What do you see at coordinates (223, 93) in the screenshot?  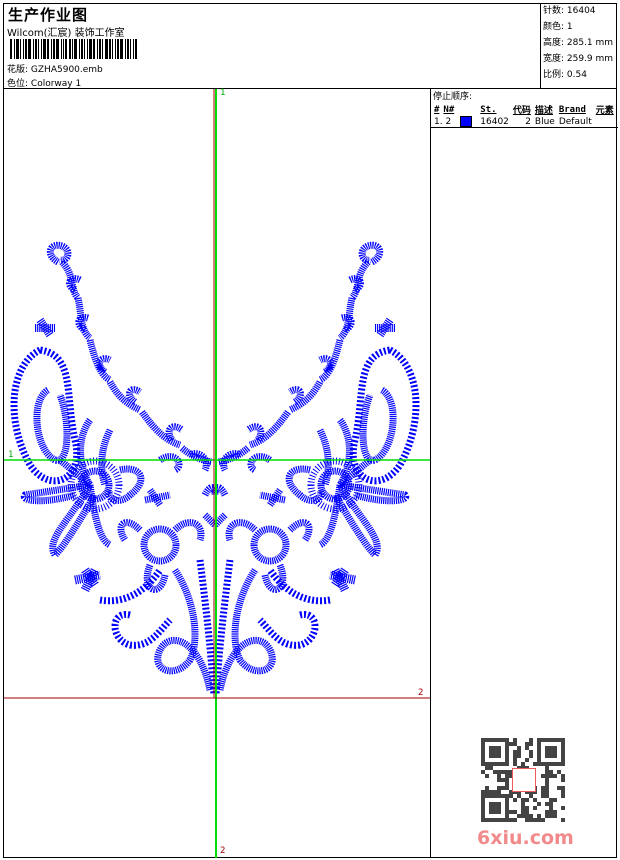 I see `marker-top: 1` at bounding box center [223, 93].